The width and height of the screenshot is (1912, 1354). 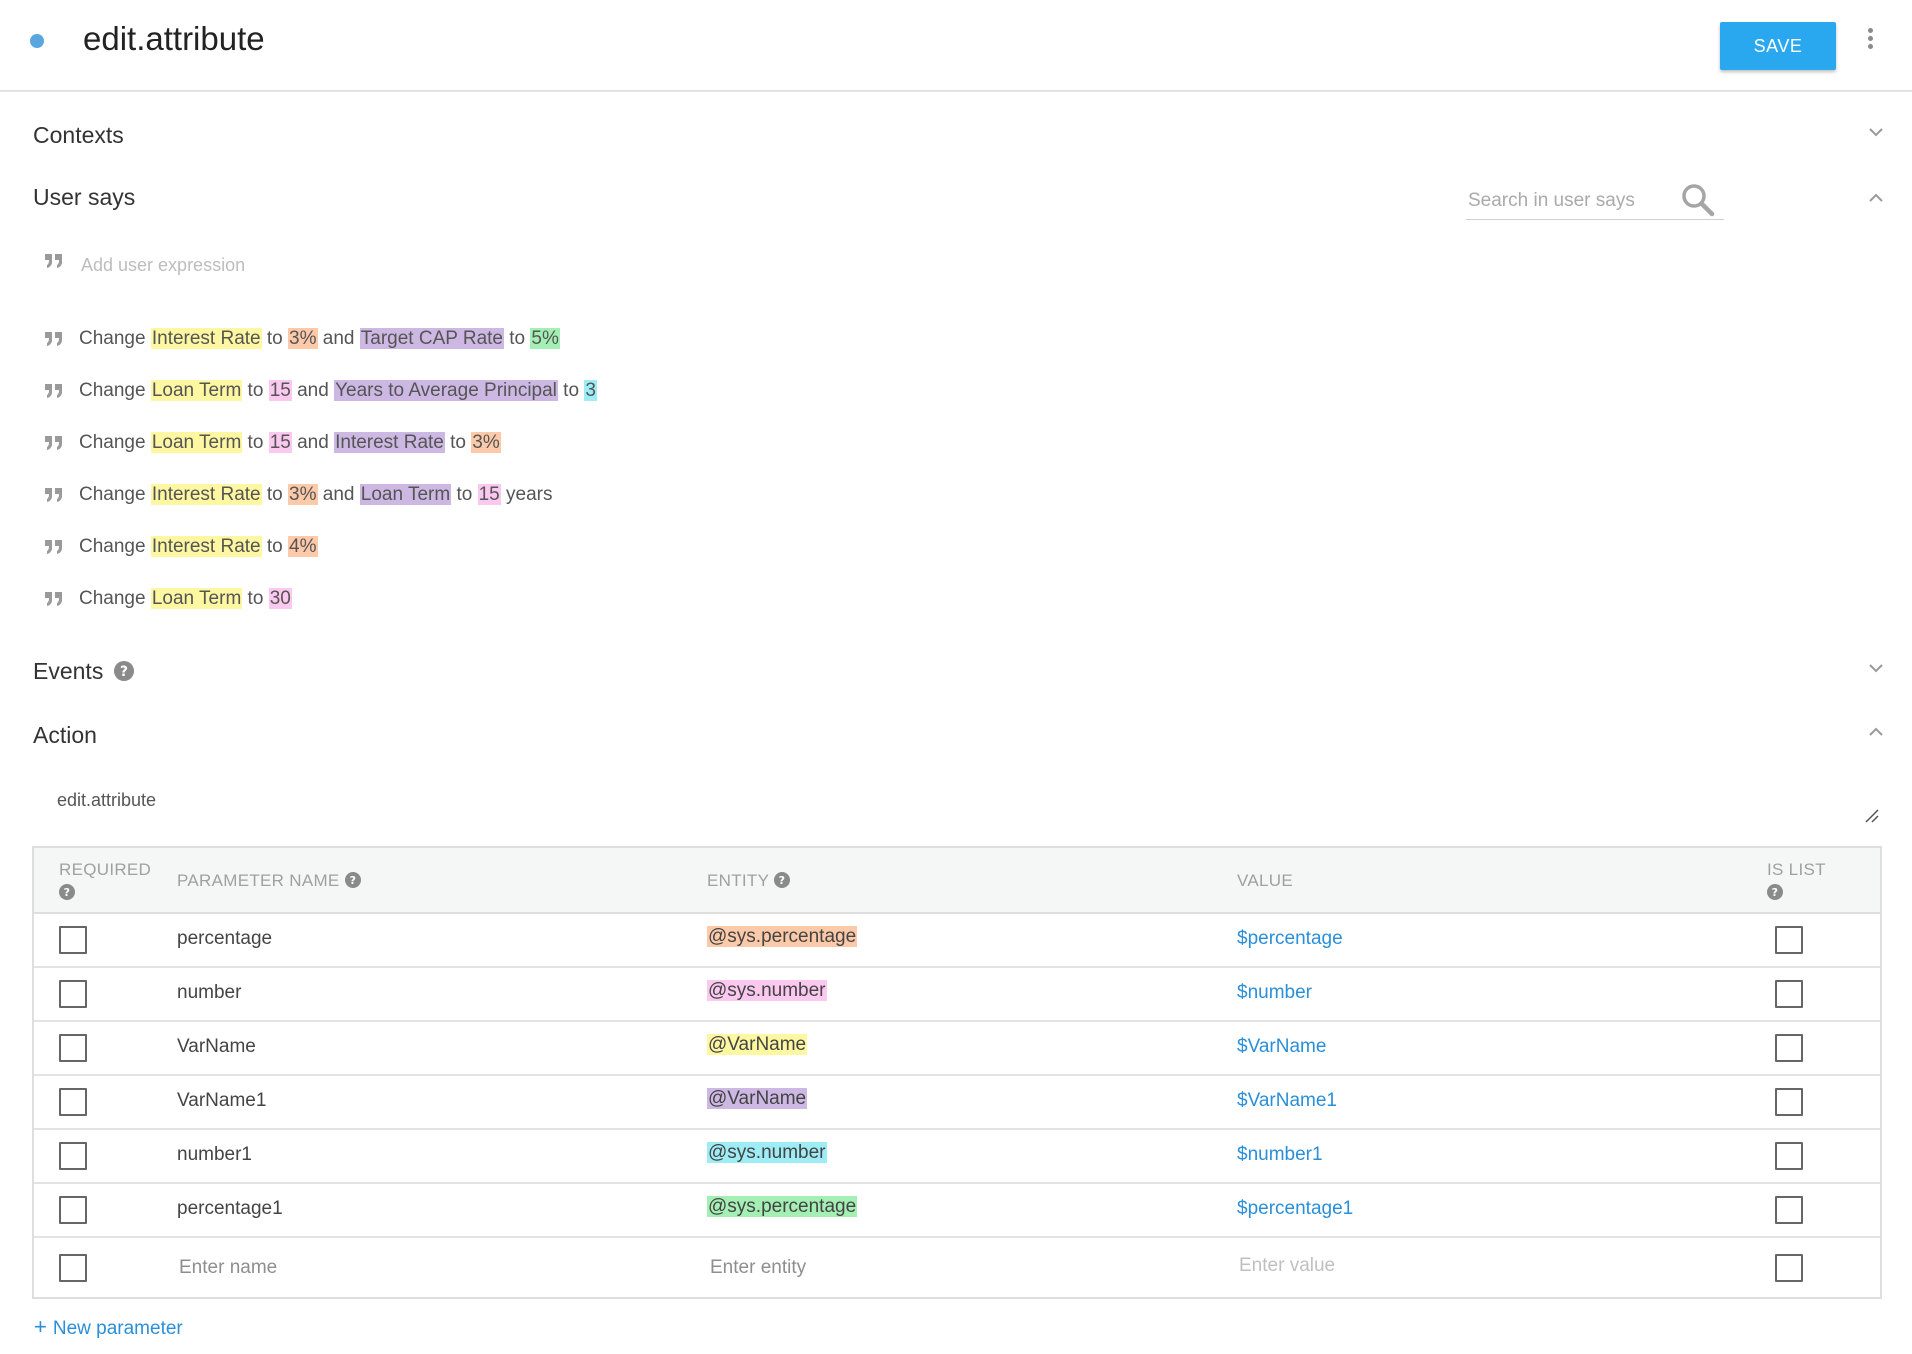 I want to click on parameter-name: percentage1, so click(x=230, y=1209).